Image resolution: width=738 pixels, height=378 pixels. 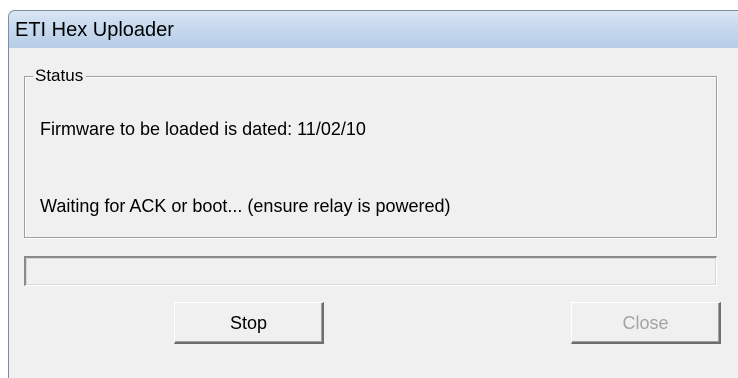 What do you see at coordinates (60, 76) in the screenshot?
I see `status-group-label: Status` at bounding box center [60, 76].